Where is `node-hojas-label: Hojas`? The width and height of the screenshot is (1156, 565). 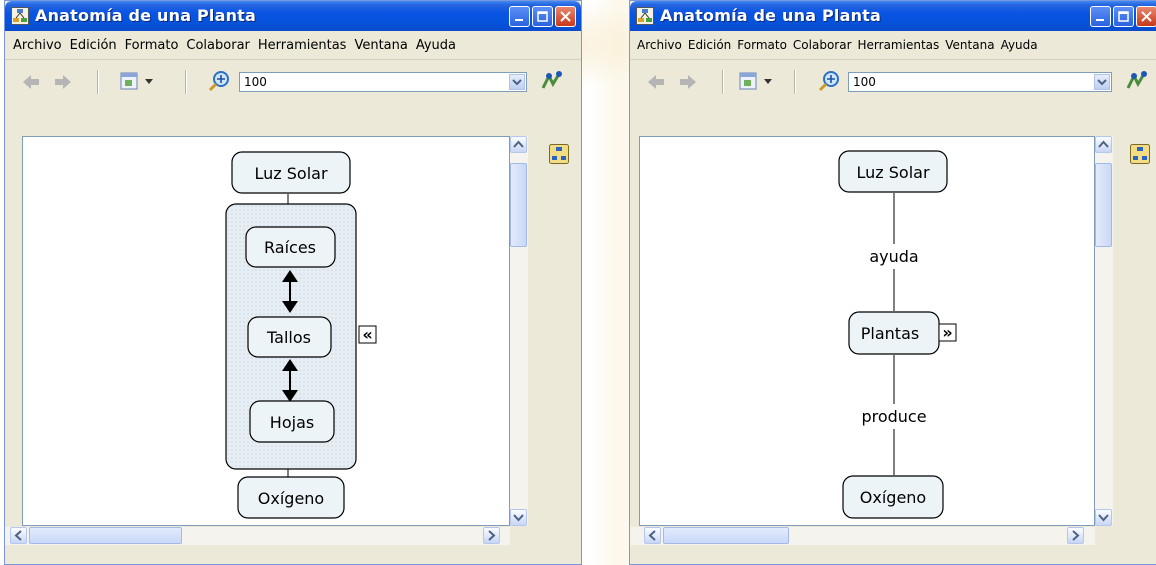
node-hojas-label: Hojas is located at coordinates (292, 422).